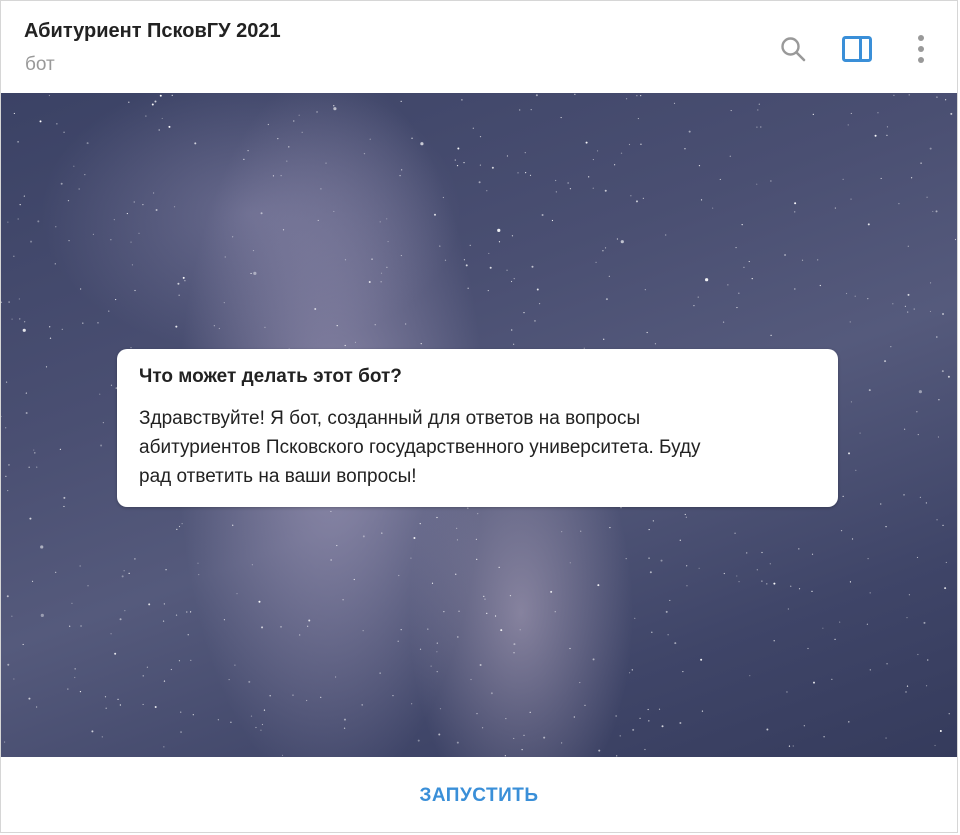 The image size is (960, 835). I want to click on sidebar-toggle-button, so click(857, 49).